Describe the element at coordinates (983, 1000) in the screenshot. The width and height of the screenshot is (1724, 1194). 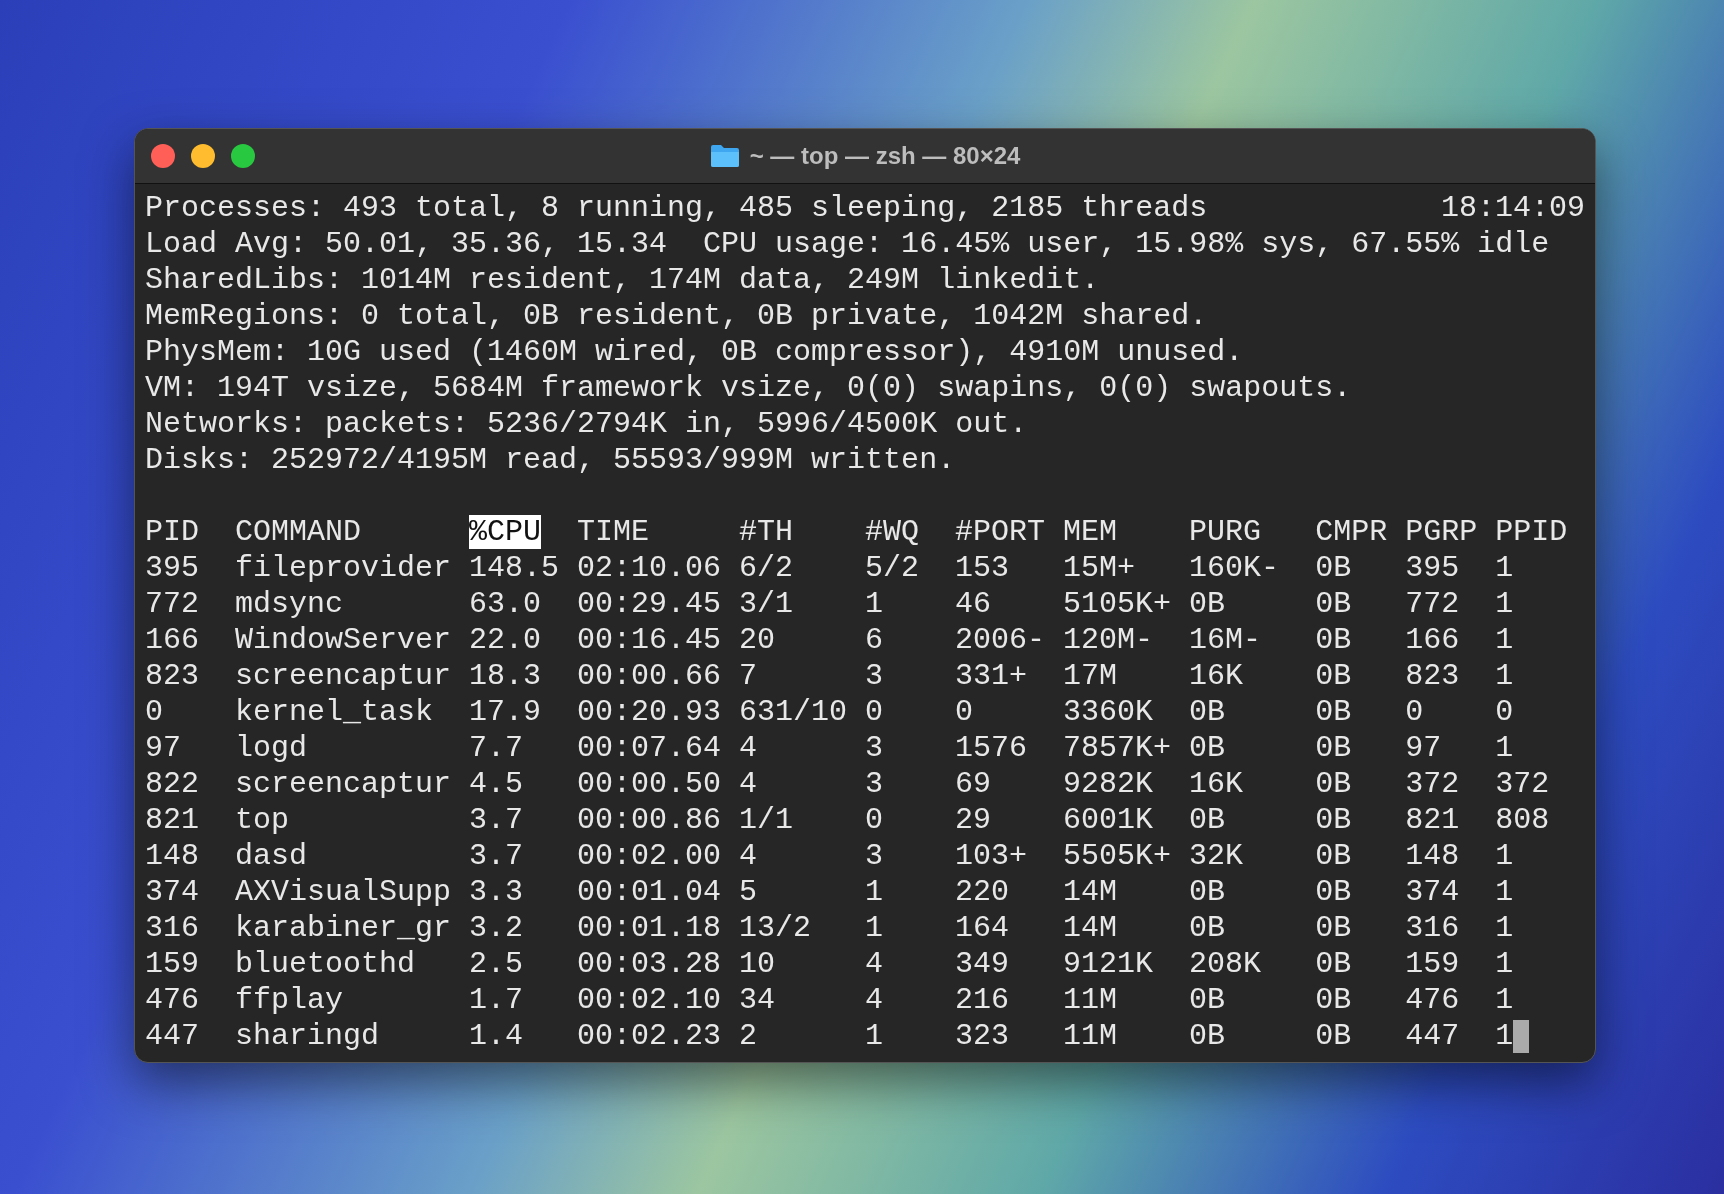
I see `table-cell-text: 216` at that location.